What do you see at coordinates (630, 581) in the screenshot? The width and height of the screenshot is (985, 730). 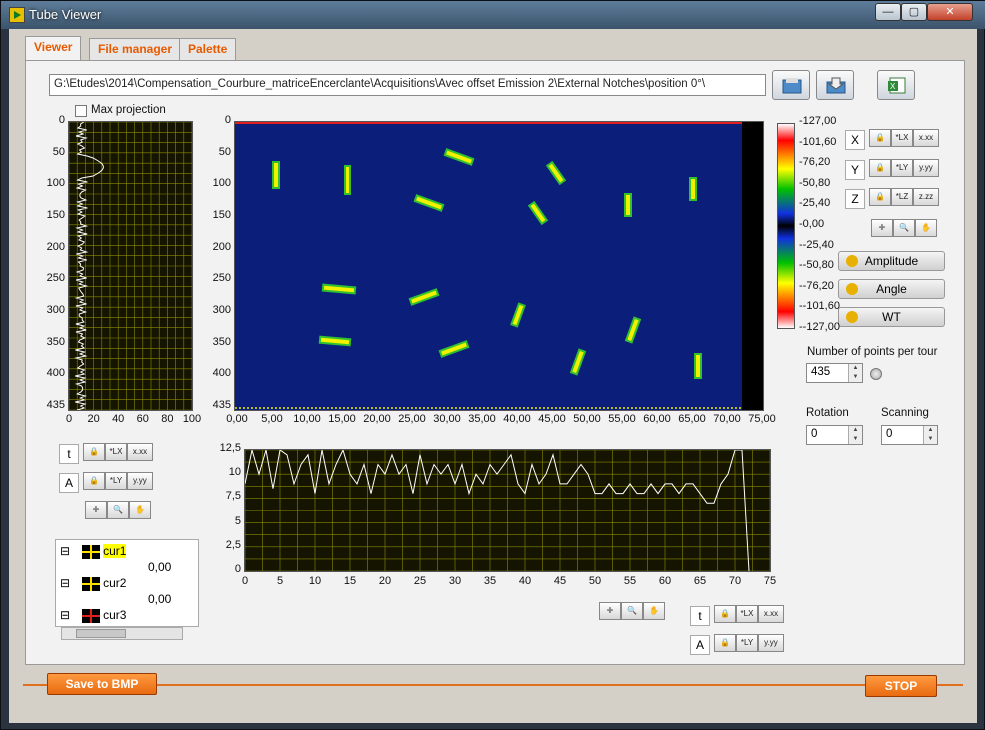 I see `a-scan-x-tick: 55` at bounding box center [630, 581].